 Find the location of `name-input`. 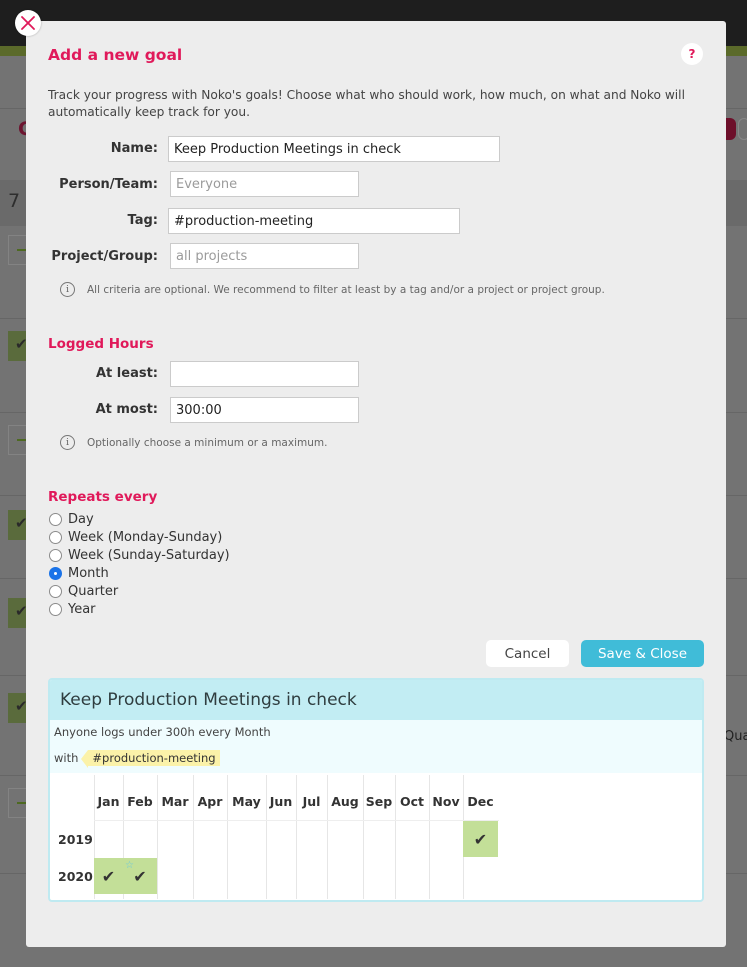

name-input is located at coordinates (334, 149).